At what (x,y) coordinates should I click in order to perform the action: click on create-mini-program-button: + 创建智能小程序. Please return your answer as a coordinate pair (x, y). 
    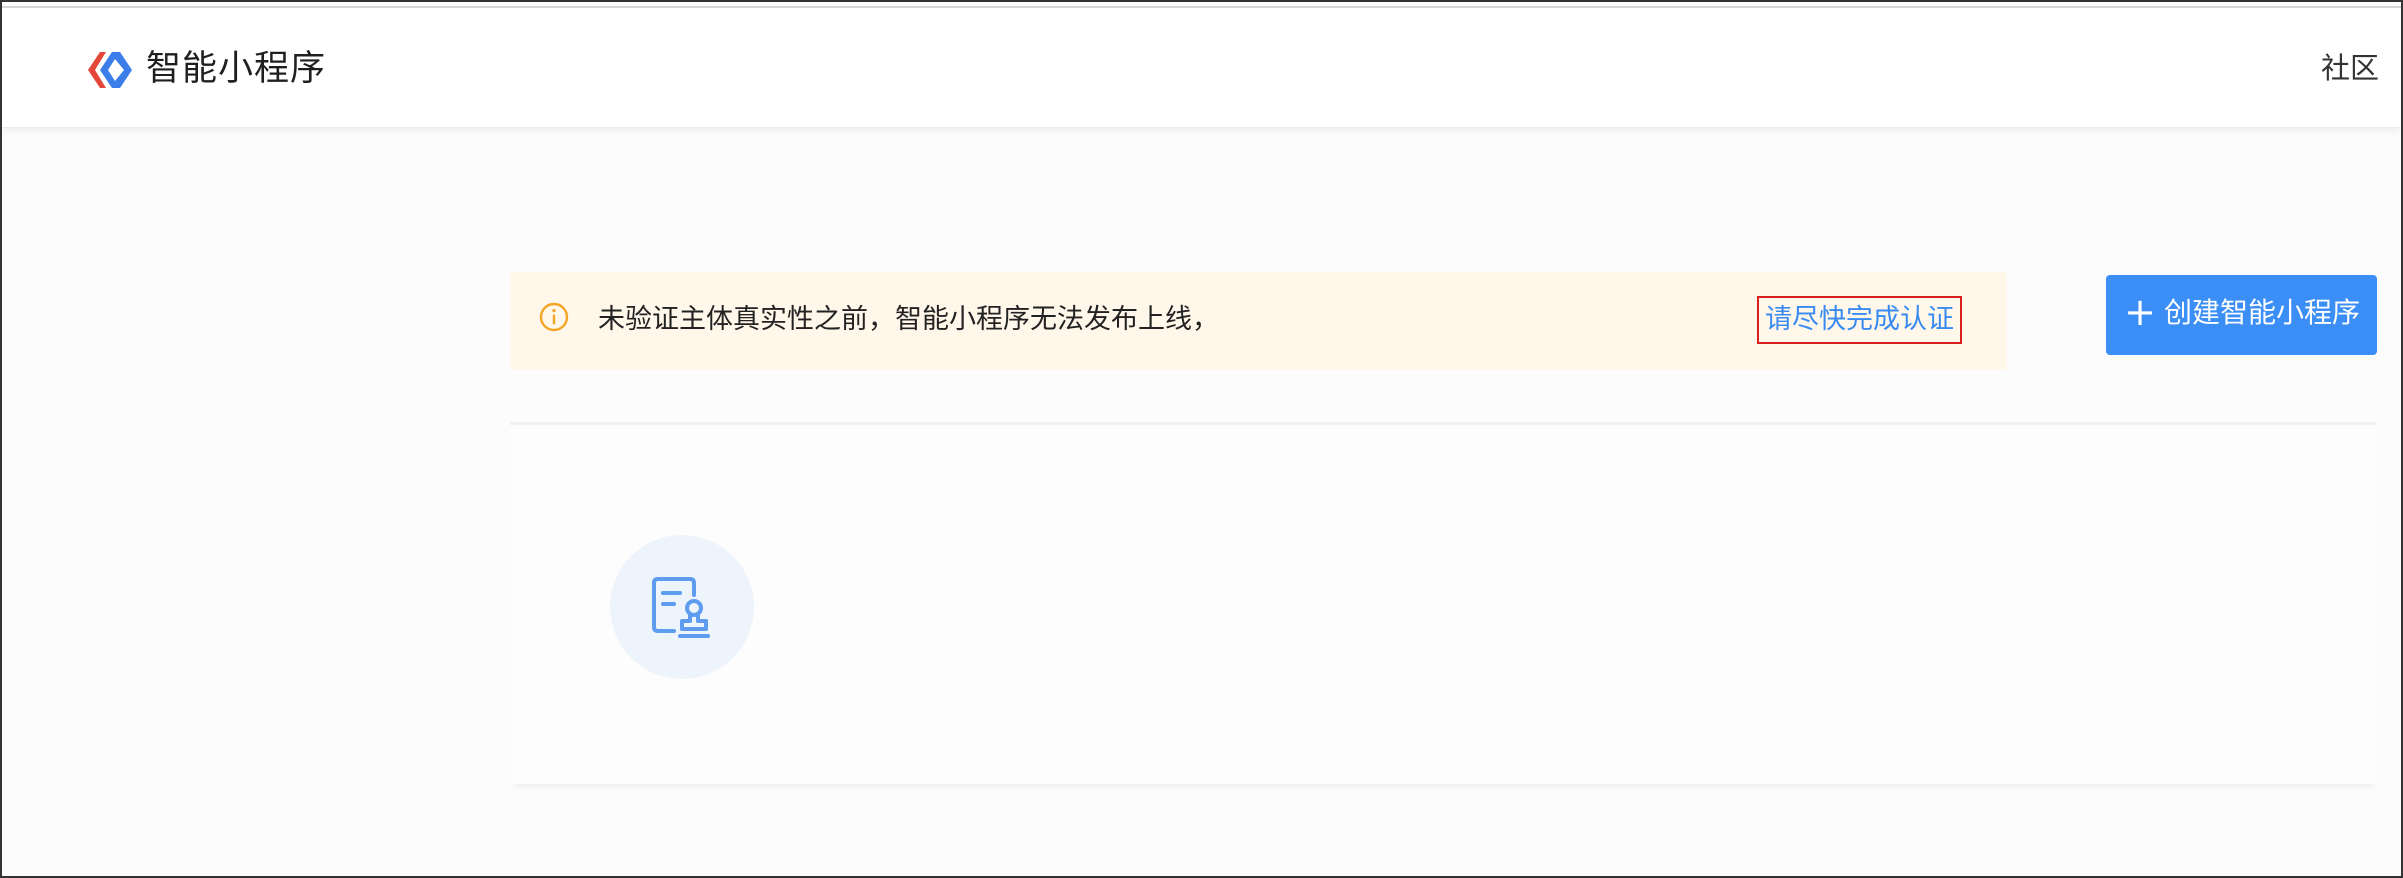
    Looking at the image, I should click on (2241, 315).